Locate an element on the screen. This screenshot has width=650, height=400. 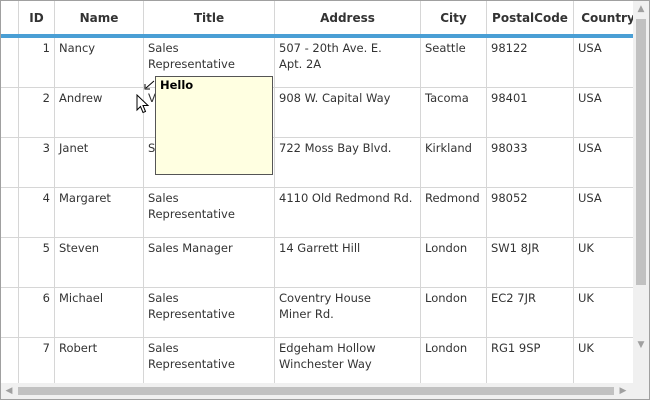
cell-name: Robert is located at coordinates (99, 360).